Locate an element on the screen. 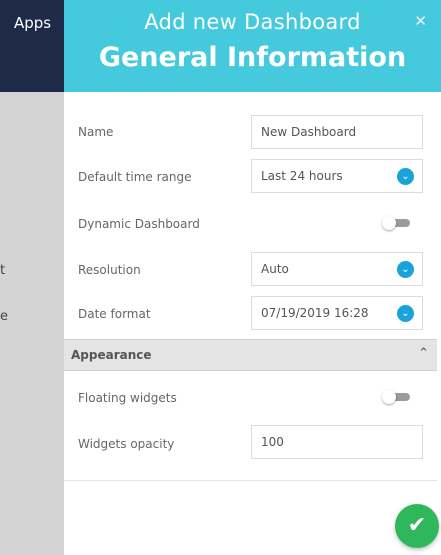 Image resolution: width=441 pixels, height=555 pixels. checkmark-icon: ✔ is located at coordinates (417, 526).